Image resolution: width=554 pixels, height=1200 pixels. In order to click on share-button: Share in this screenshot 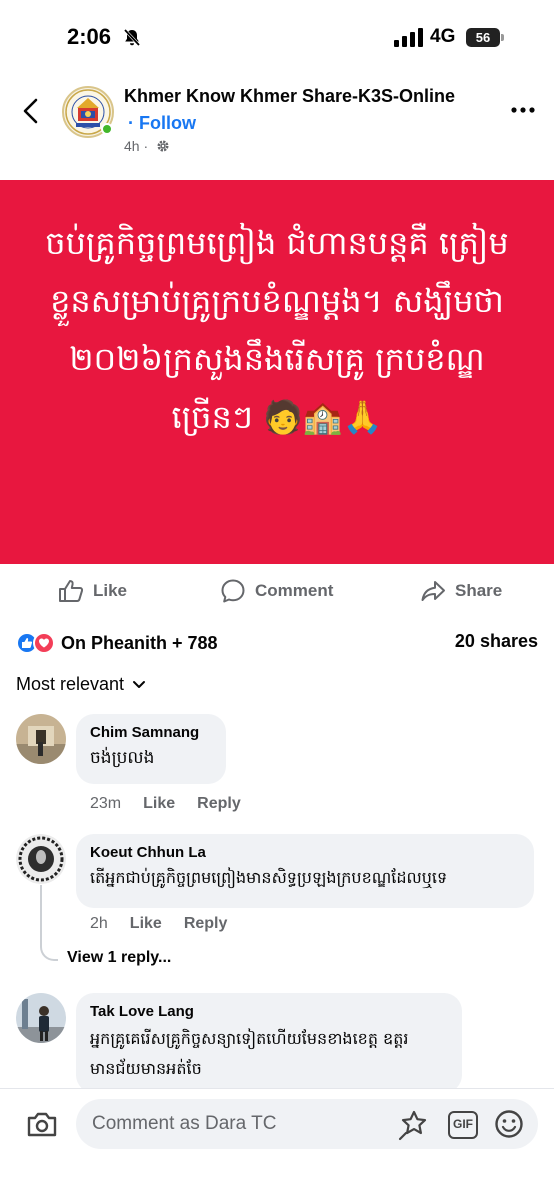, I will do `click(461, 591)`.